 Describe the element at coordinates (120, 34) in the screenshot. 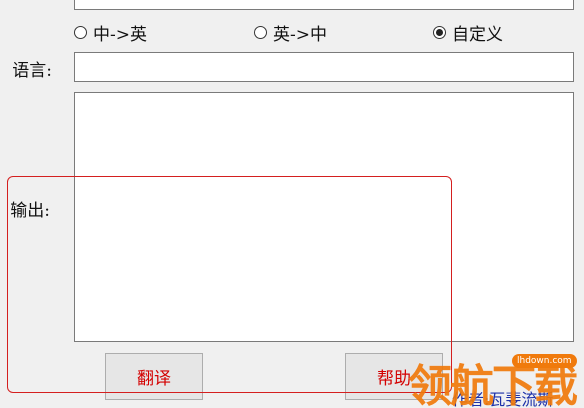

I see `radio-label: 中->英` at that location.